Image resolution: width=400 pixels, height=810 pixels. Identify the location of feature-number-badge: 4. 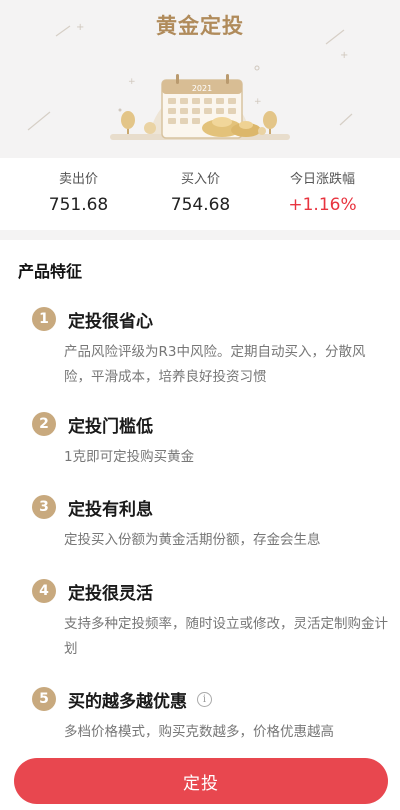
(44, 591).